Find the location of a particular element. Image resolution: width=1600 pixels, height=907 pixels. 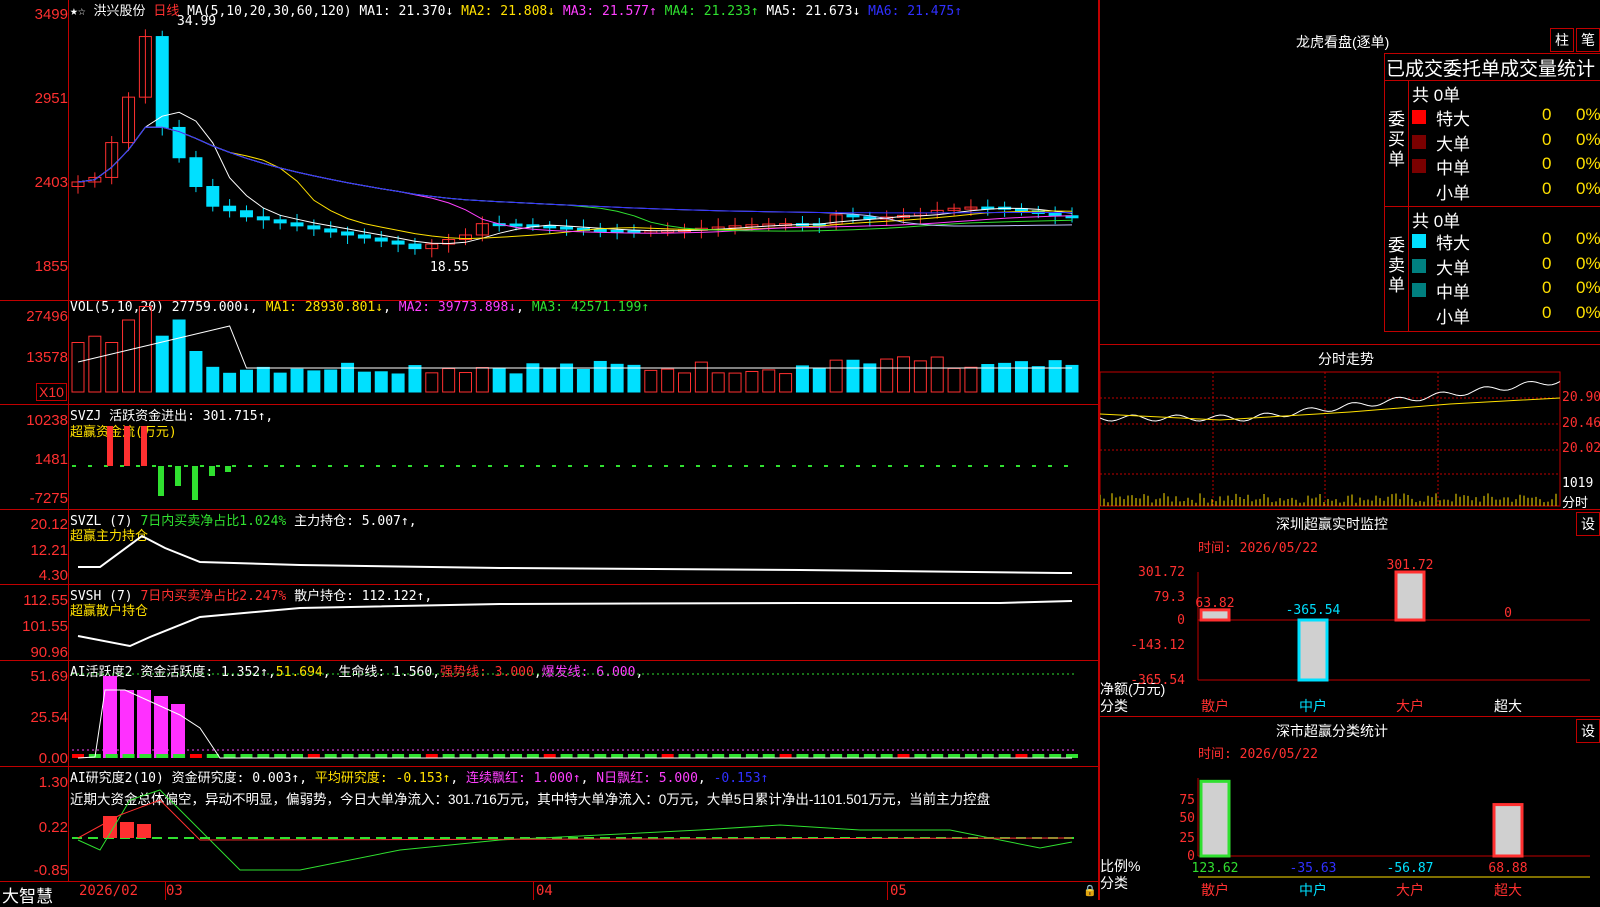

classify-value-label: 68.88 is located at coordinates (1507, 868).